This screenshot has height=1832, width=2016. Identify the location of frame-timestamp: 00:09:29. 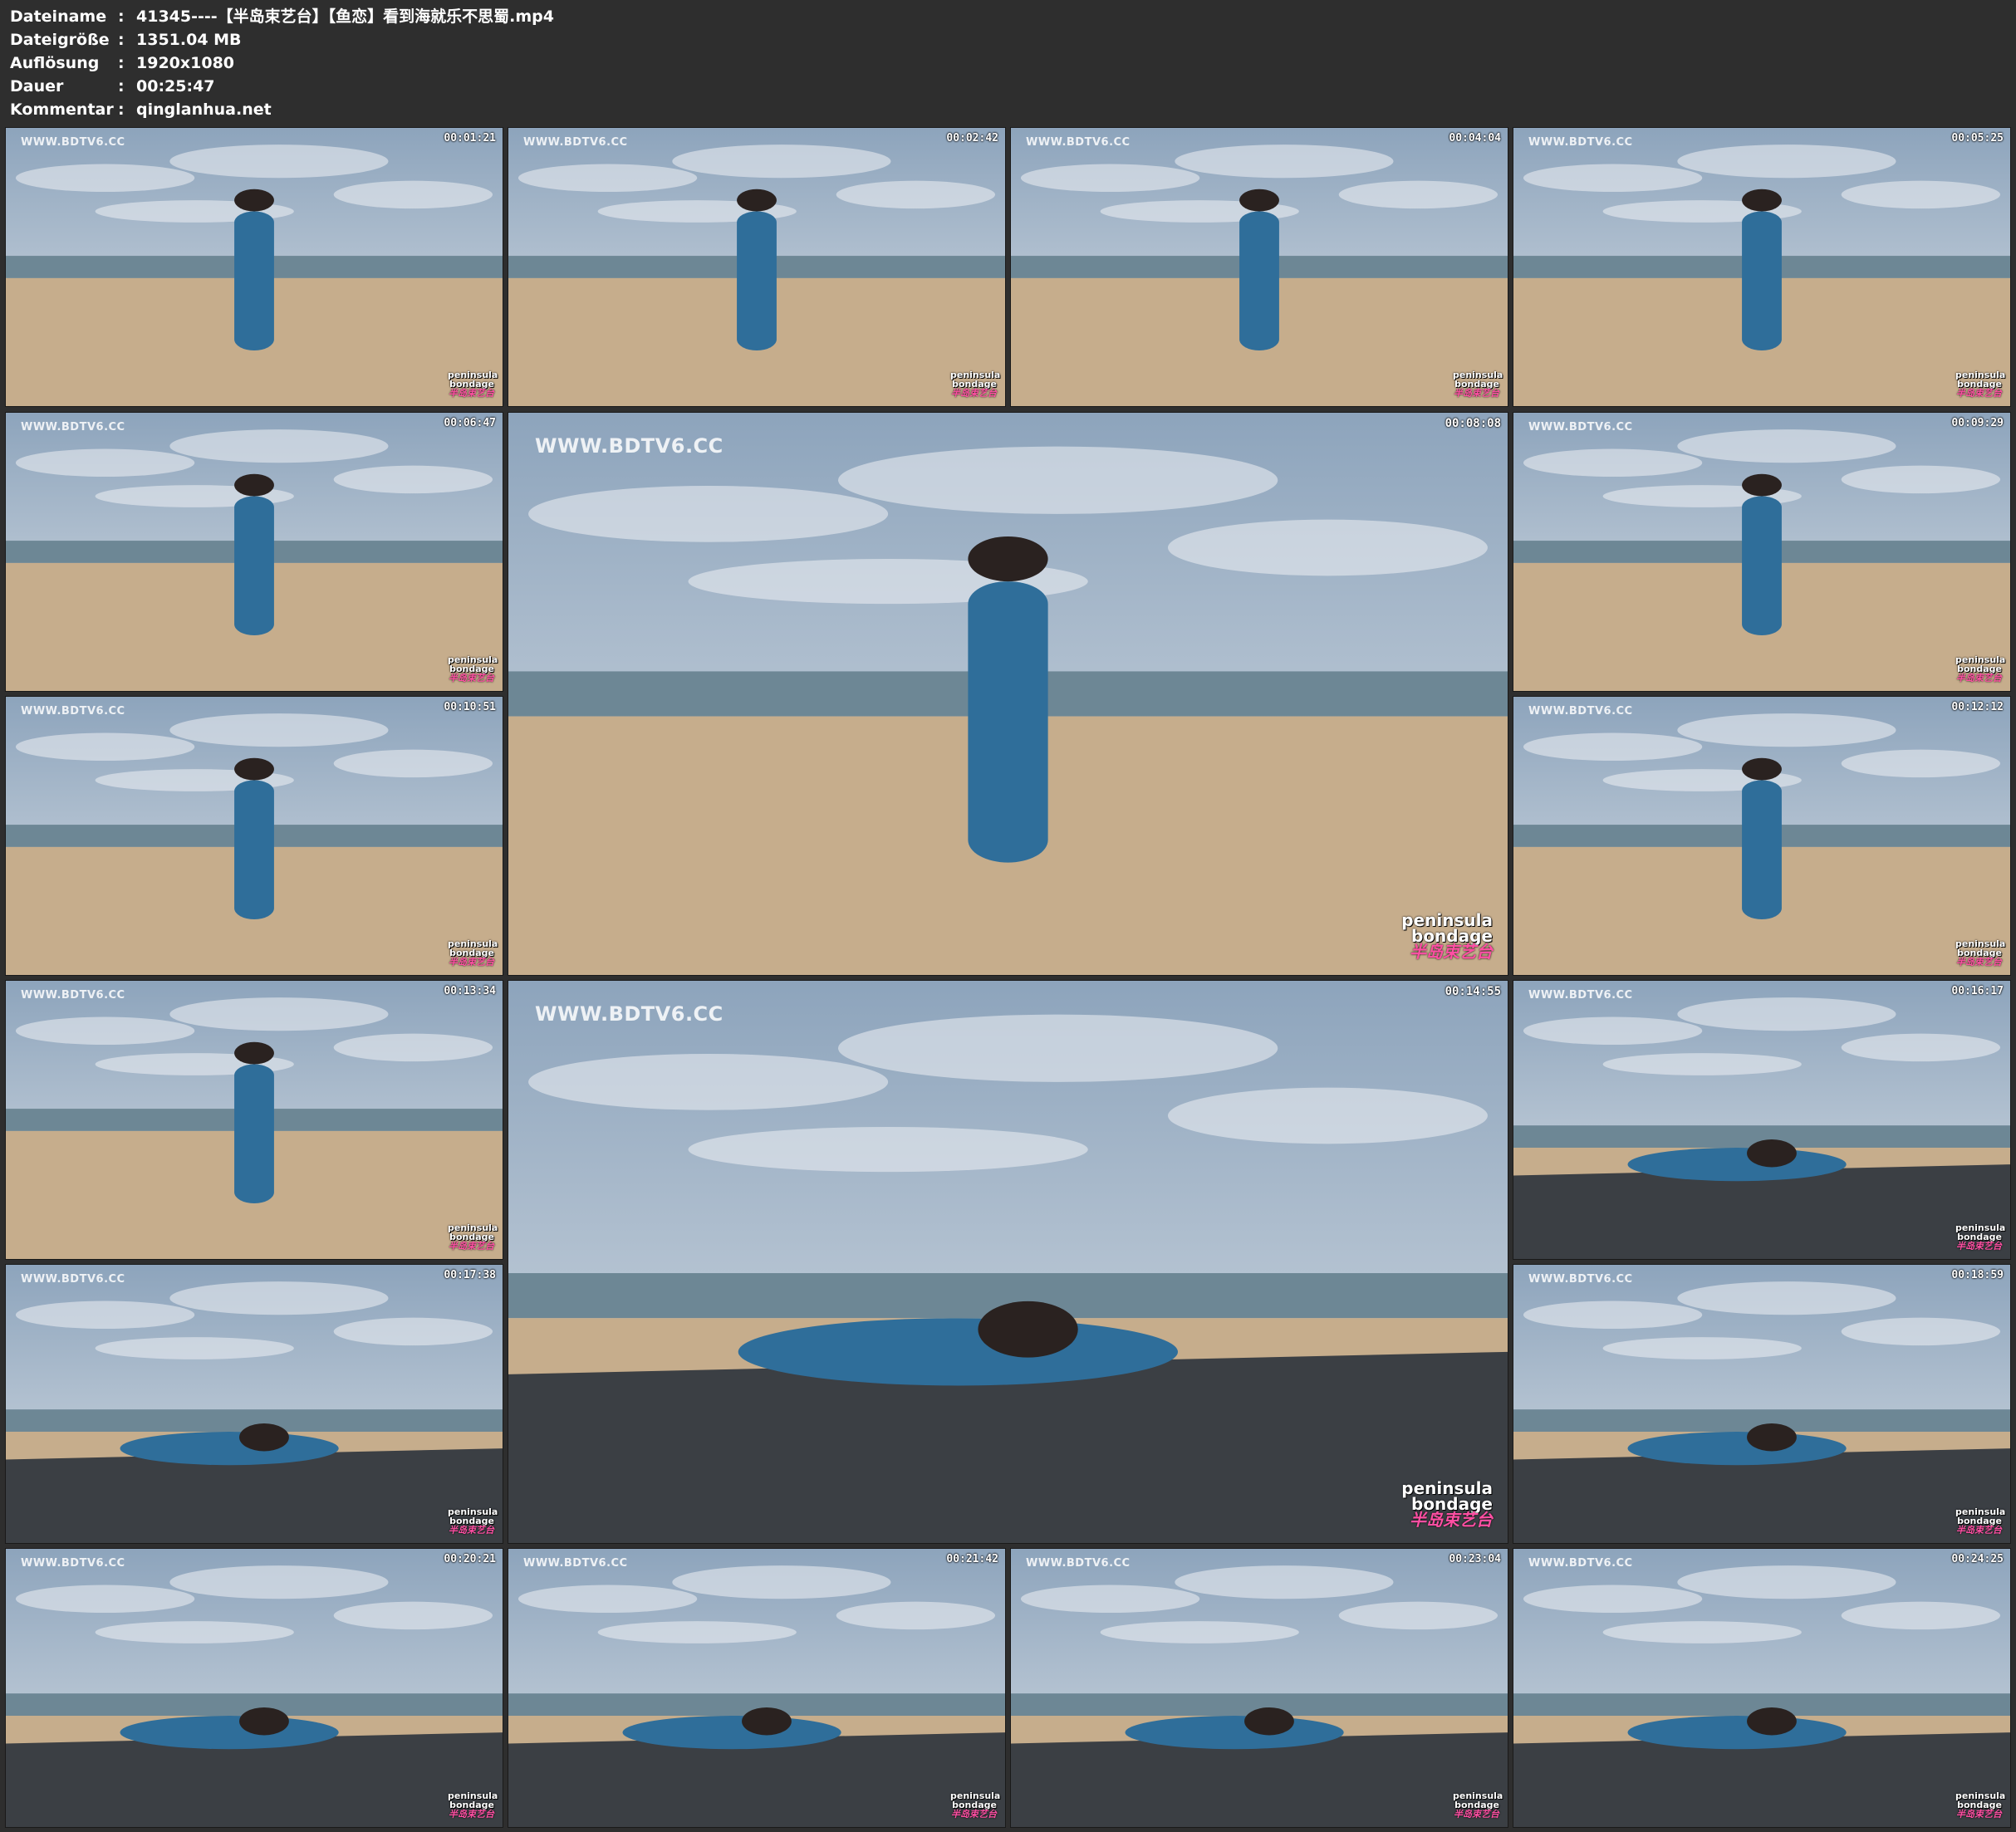
(1978, 423).